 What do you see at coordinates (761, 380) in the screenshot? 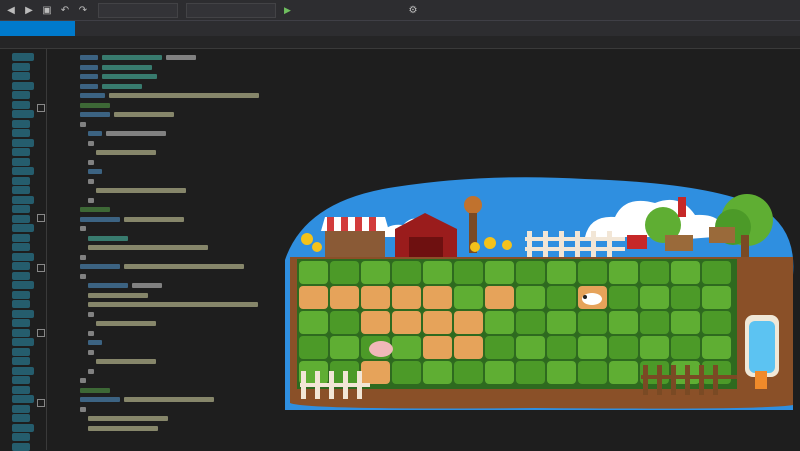
I see `fox` at bounding box center [761, 380].